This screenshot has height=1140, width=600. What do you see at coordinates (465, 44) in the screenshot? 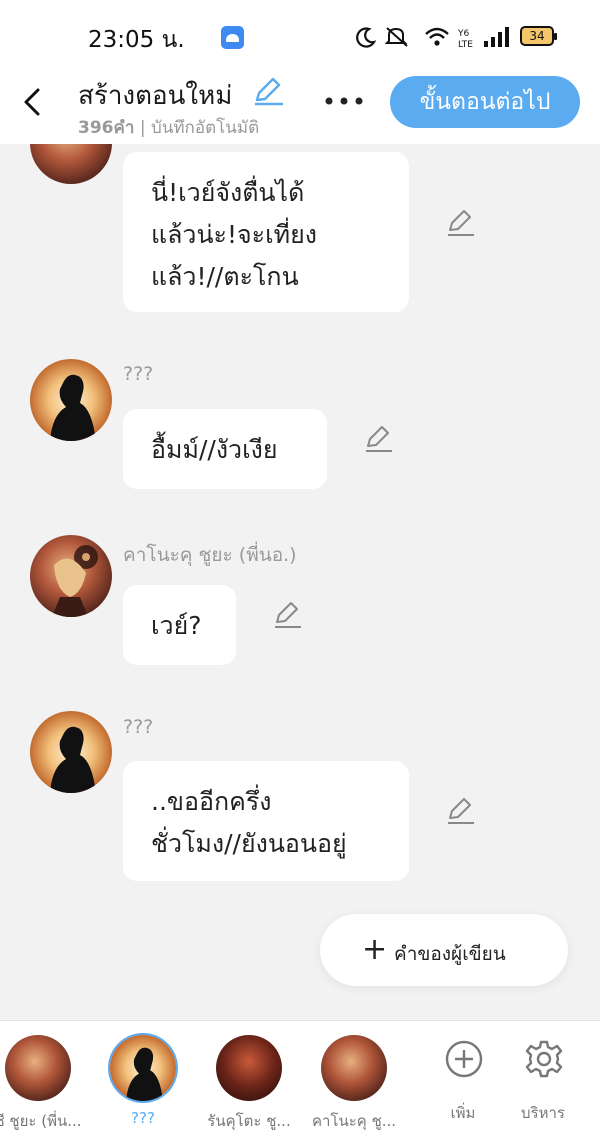
I see `svg-text: LTE` at bounding box center [465, 44].